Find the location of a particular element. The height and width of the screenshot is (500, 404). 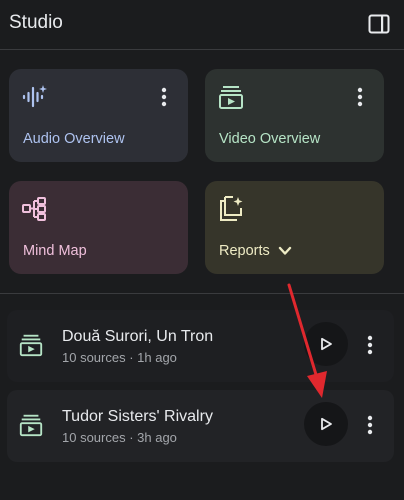

side-panel-icon is located at coordinates (379, 24).